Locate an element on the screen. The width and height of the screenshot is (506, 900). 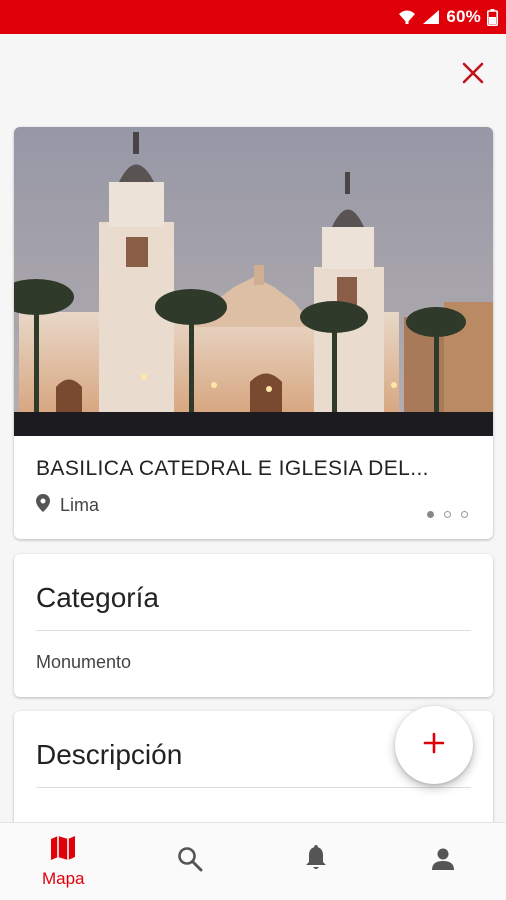
plus-icon is located at coordinates (434, 745).